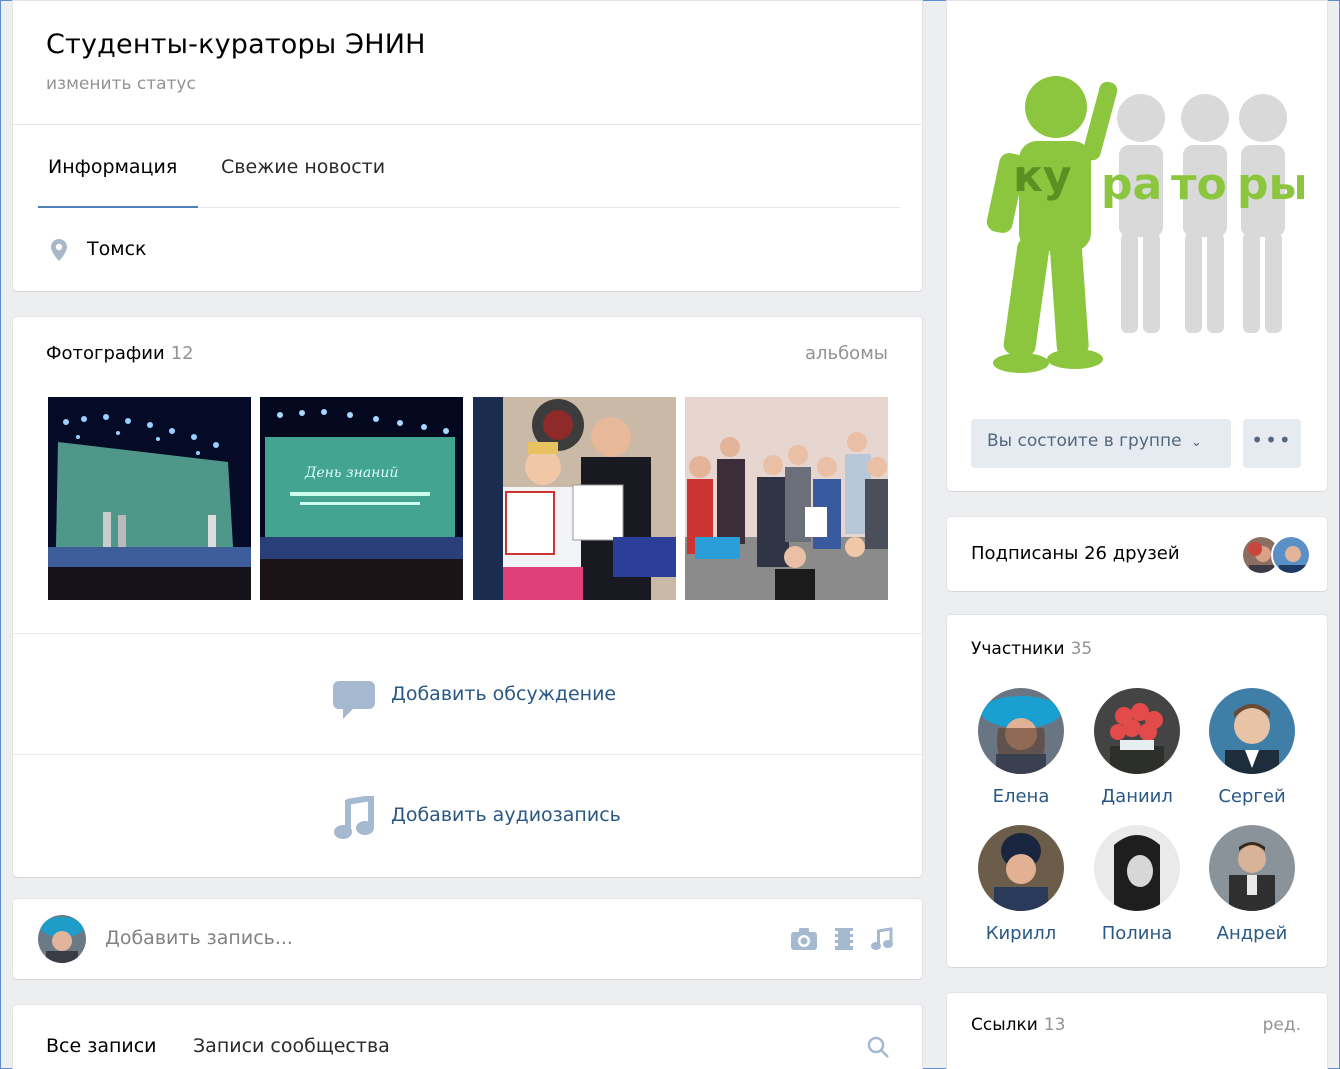 Image resolution: width=1340 pixels, height=1069 pixels. Describe the element at coordinates (121, 84) in the screenshot. I see `change-status-link: изменить статус` at that location.